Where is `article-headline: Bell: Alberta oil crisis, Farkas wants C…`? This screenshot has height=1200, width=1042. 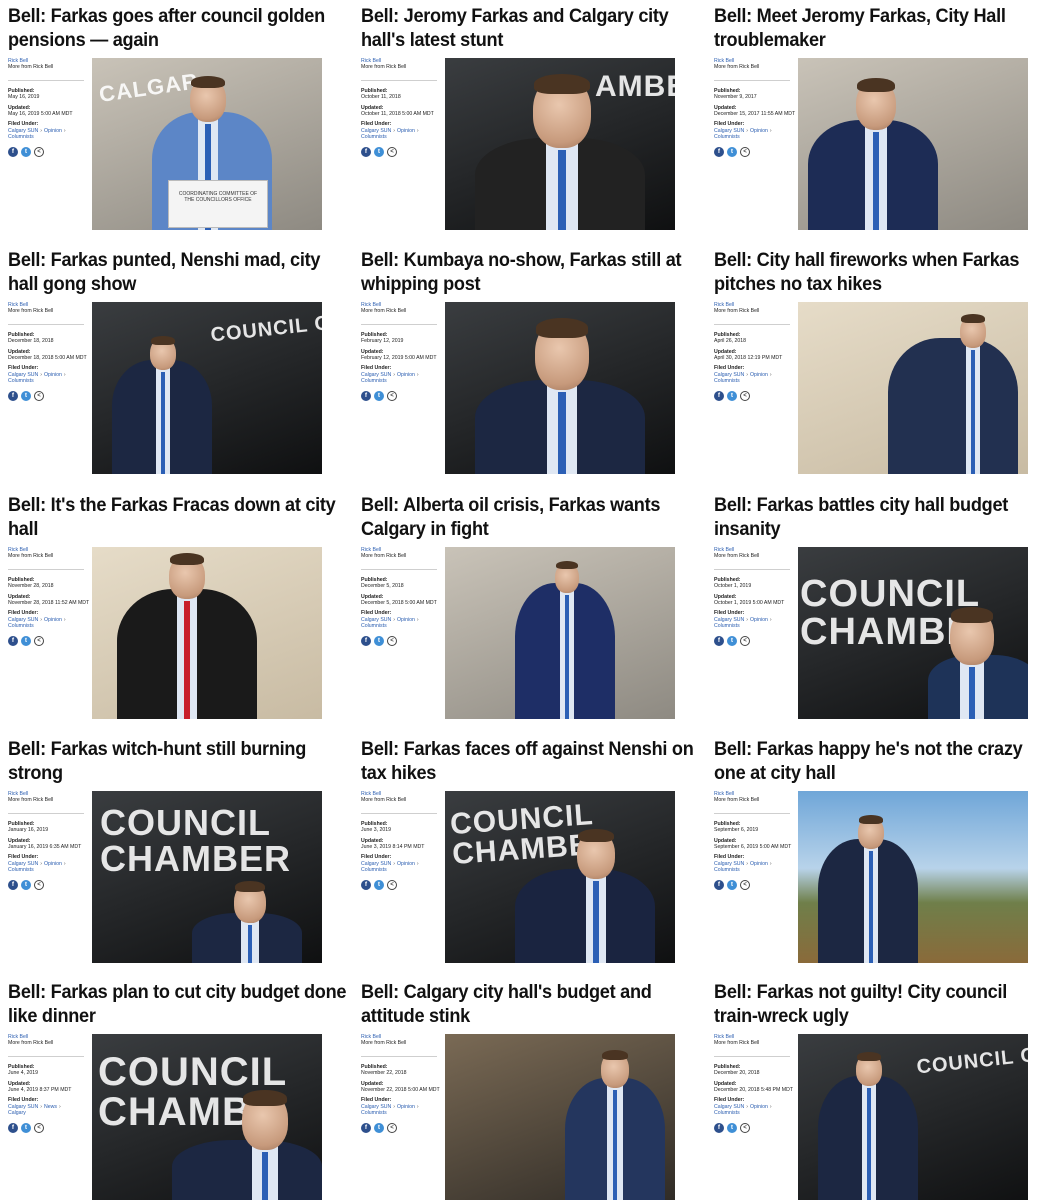
article-headline: Bell: Alberta oil crisis, Farkas wants C… is located at coordinates (531, 518).